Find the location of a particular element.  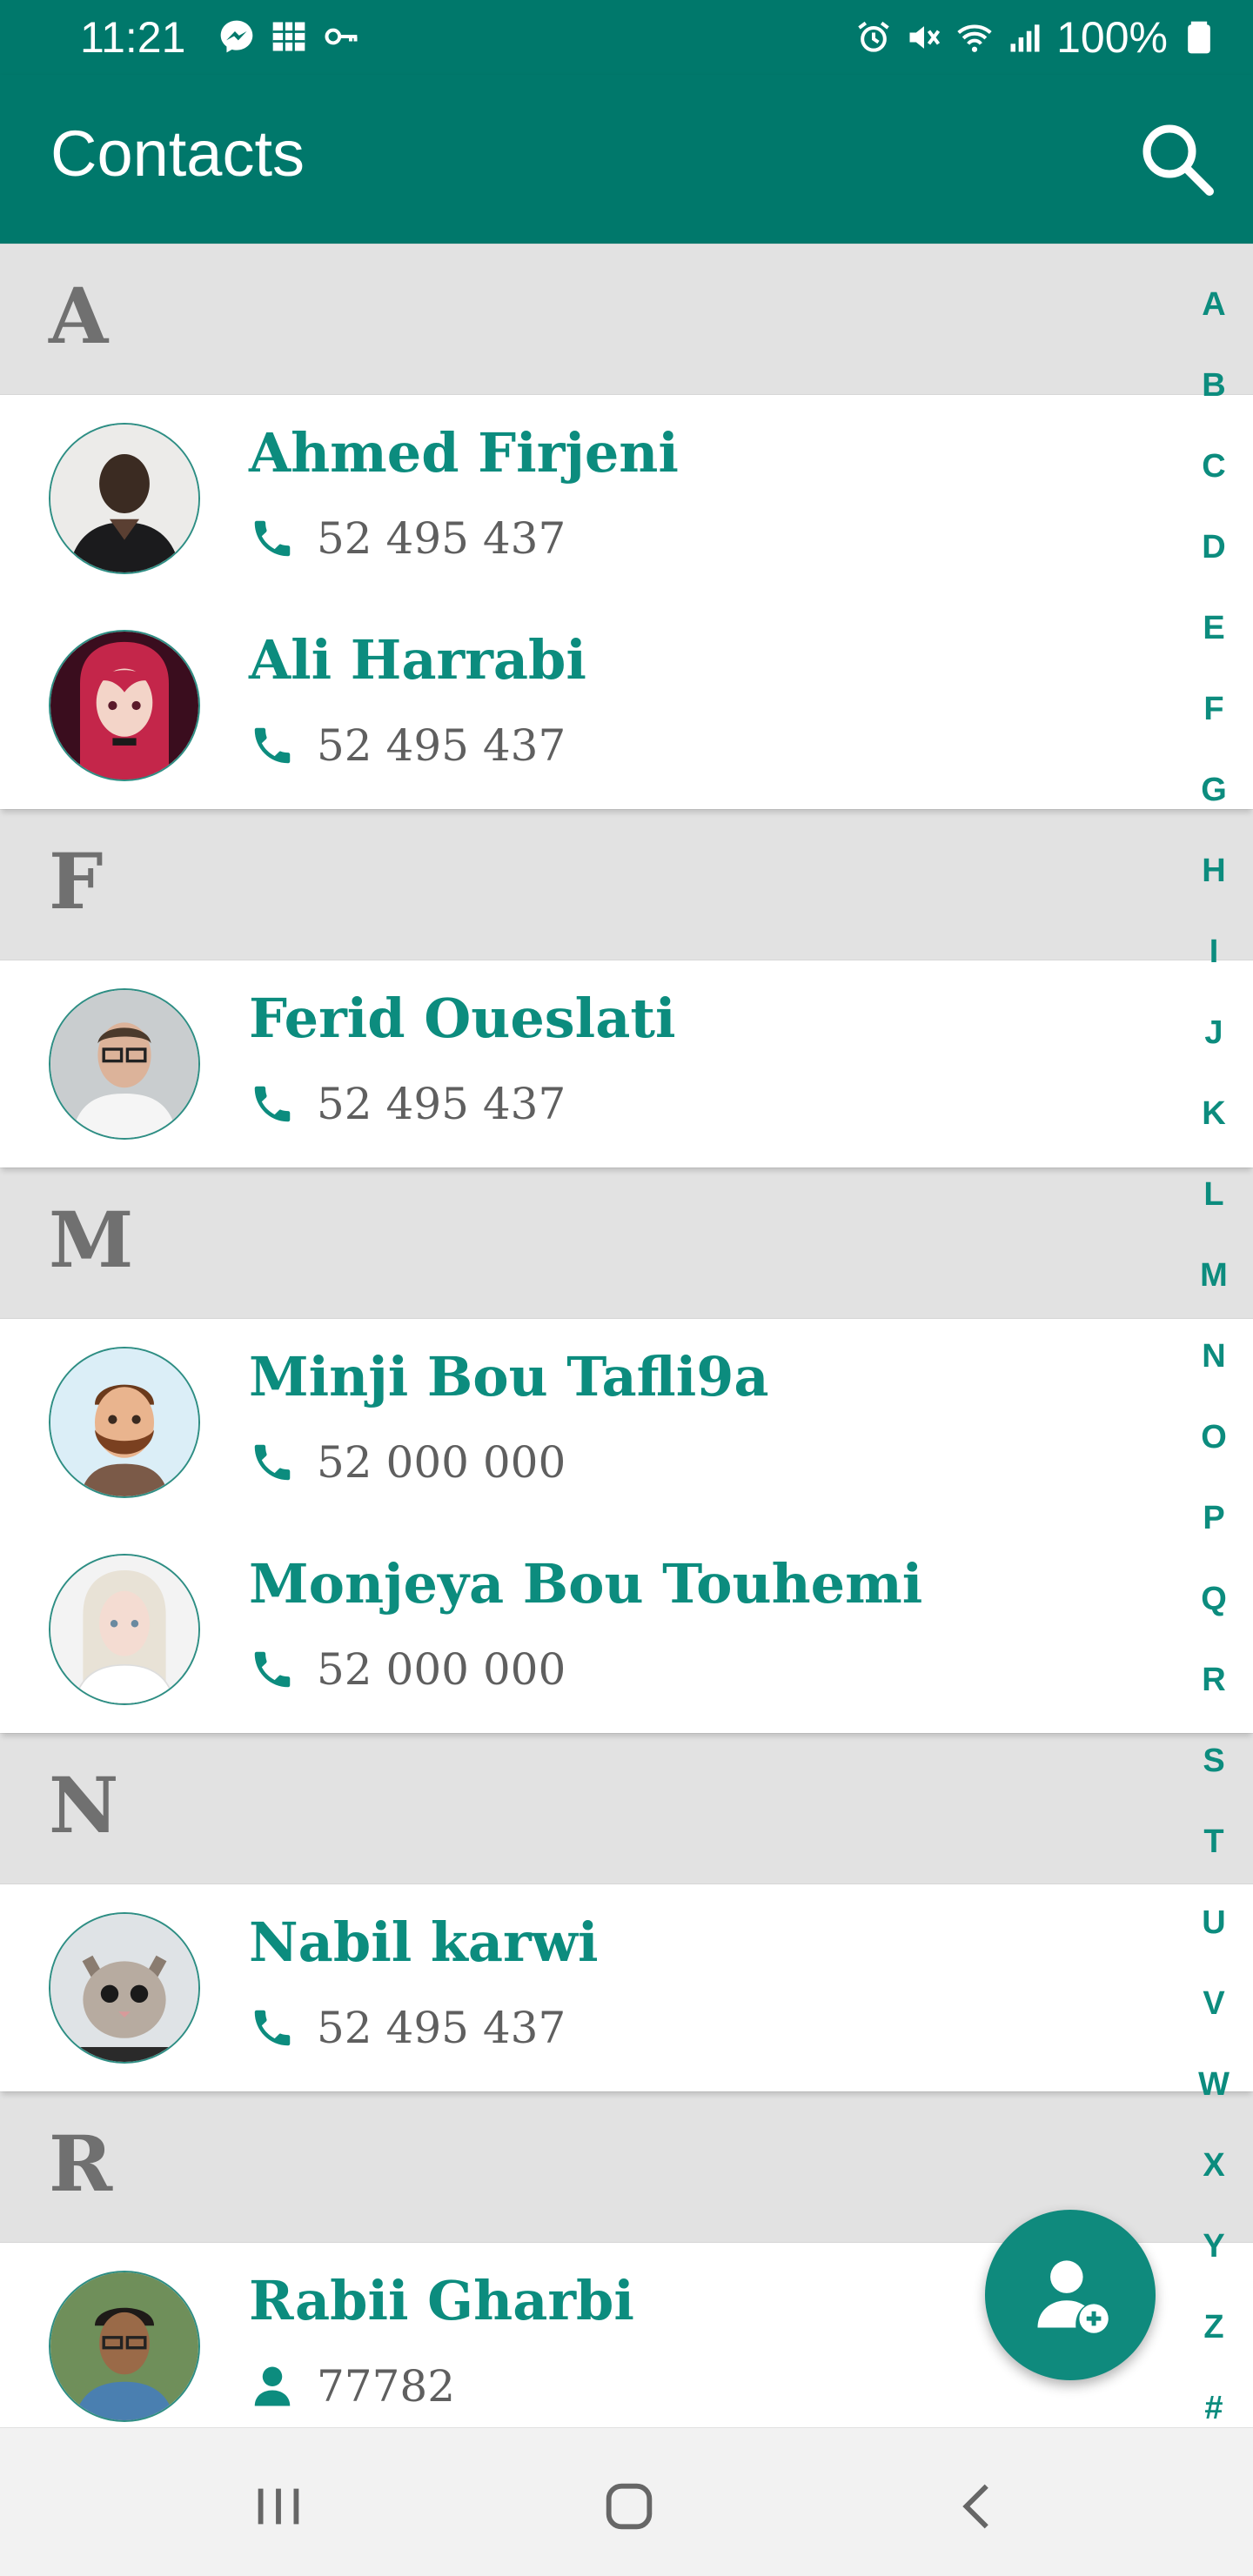

alpha-letter: O is located at coordinates (1214, 1460).